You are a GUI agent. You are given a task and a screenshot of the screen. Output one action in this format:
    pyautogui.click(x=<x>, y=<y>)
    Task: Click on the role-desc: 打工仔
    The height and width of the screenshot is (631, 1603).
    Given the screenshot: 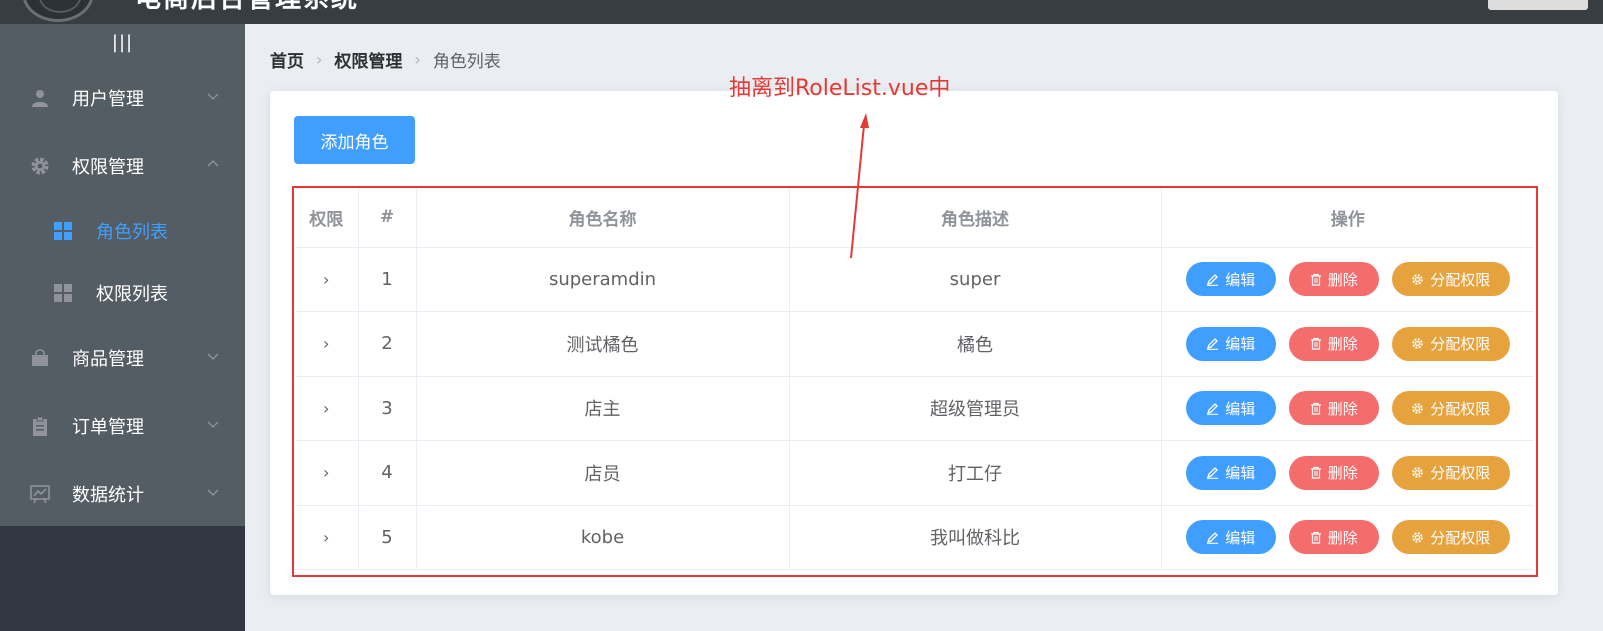 What is the action you would take?
    pyautogui.click(x=975, y=473)
    